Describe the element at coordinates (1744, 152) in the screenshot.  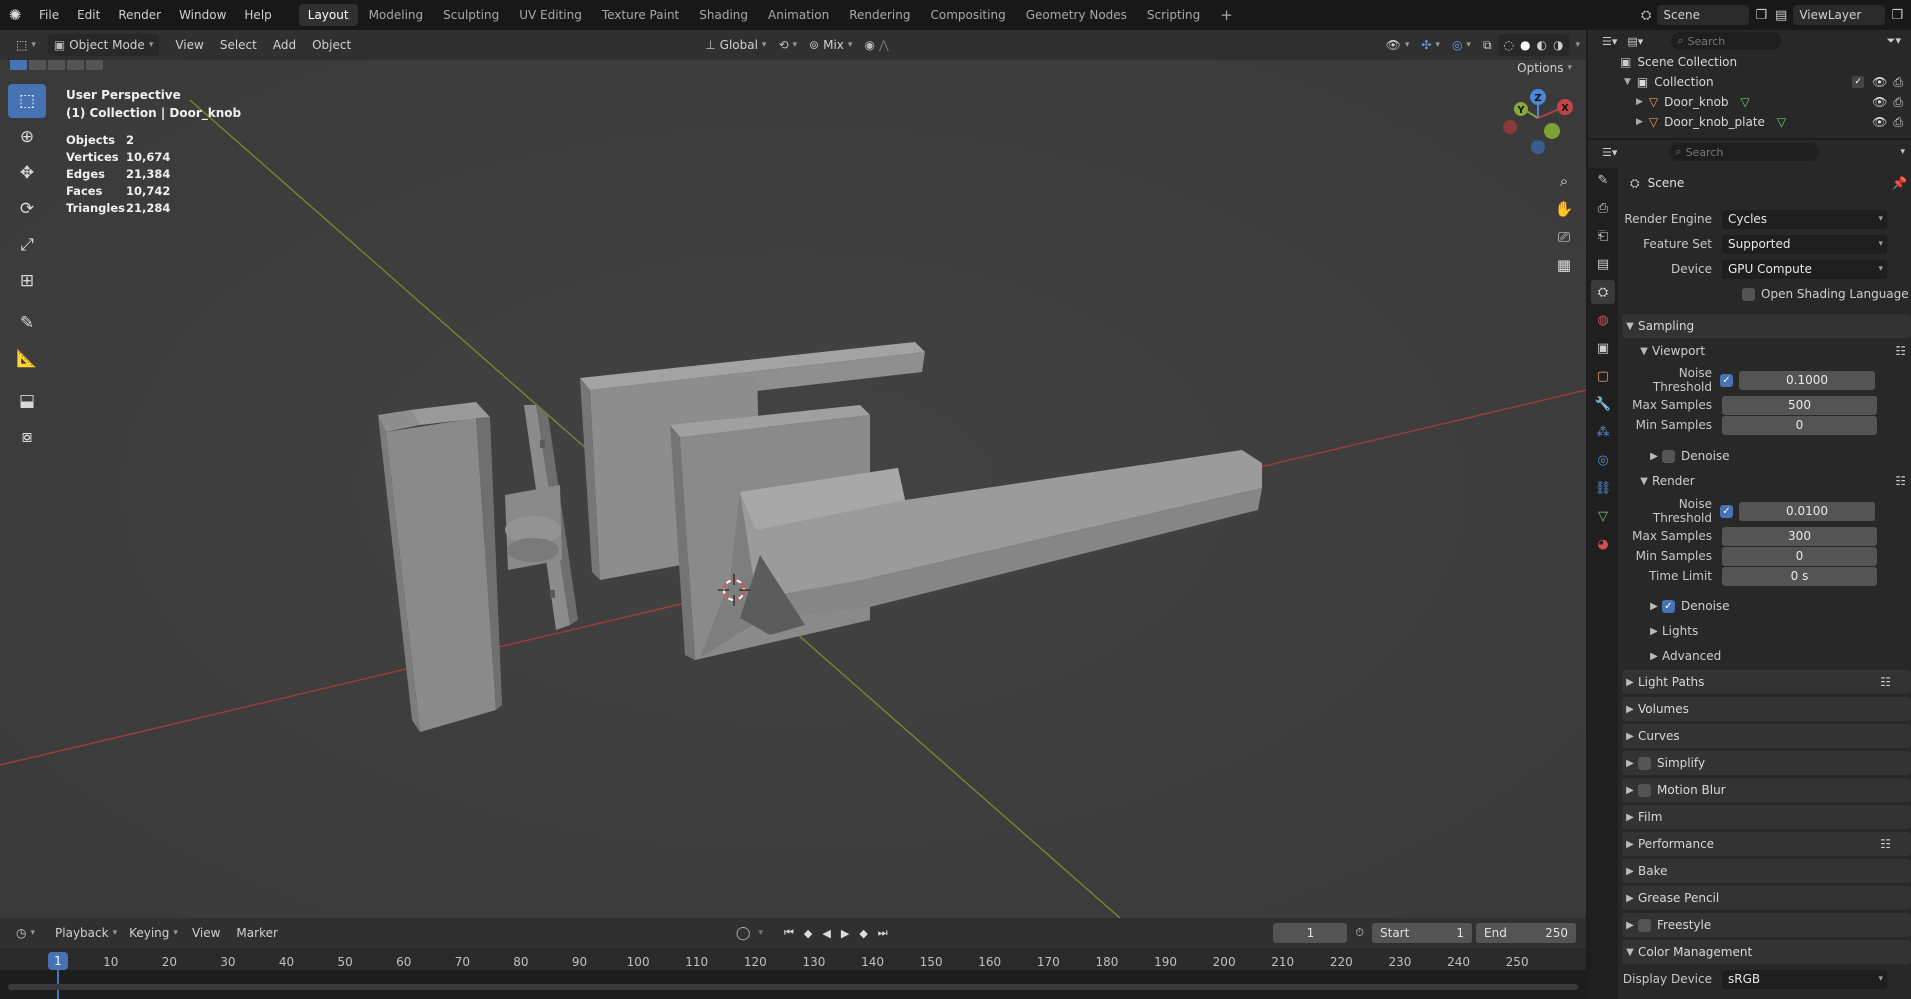
I see `properties-search: ⌕ Search` at that location.